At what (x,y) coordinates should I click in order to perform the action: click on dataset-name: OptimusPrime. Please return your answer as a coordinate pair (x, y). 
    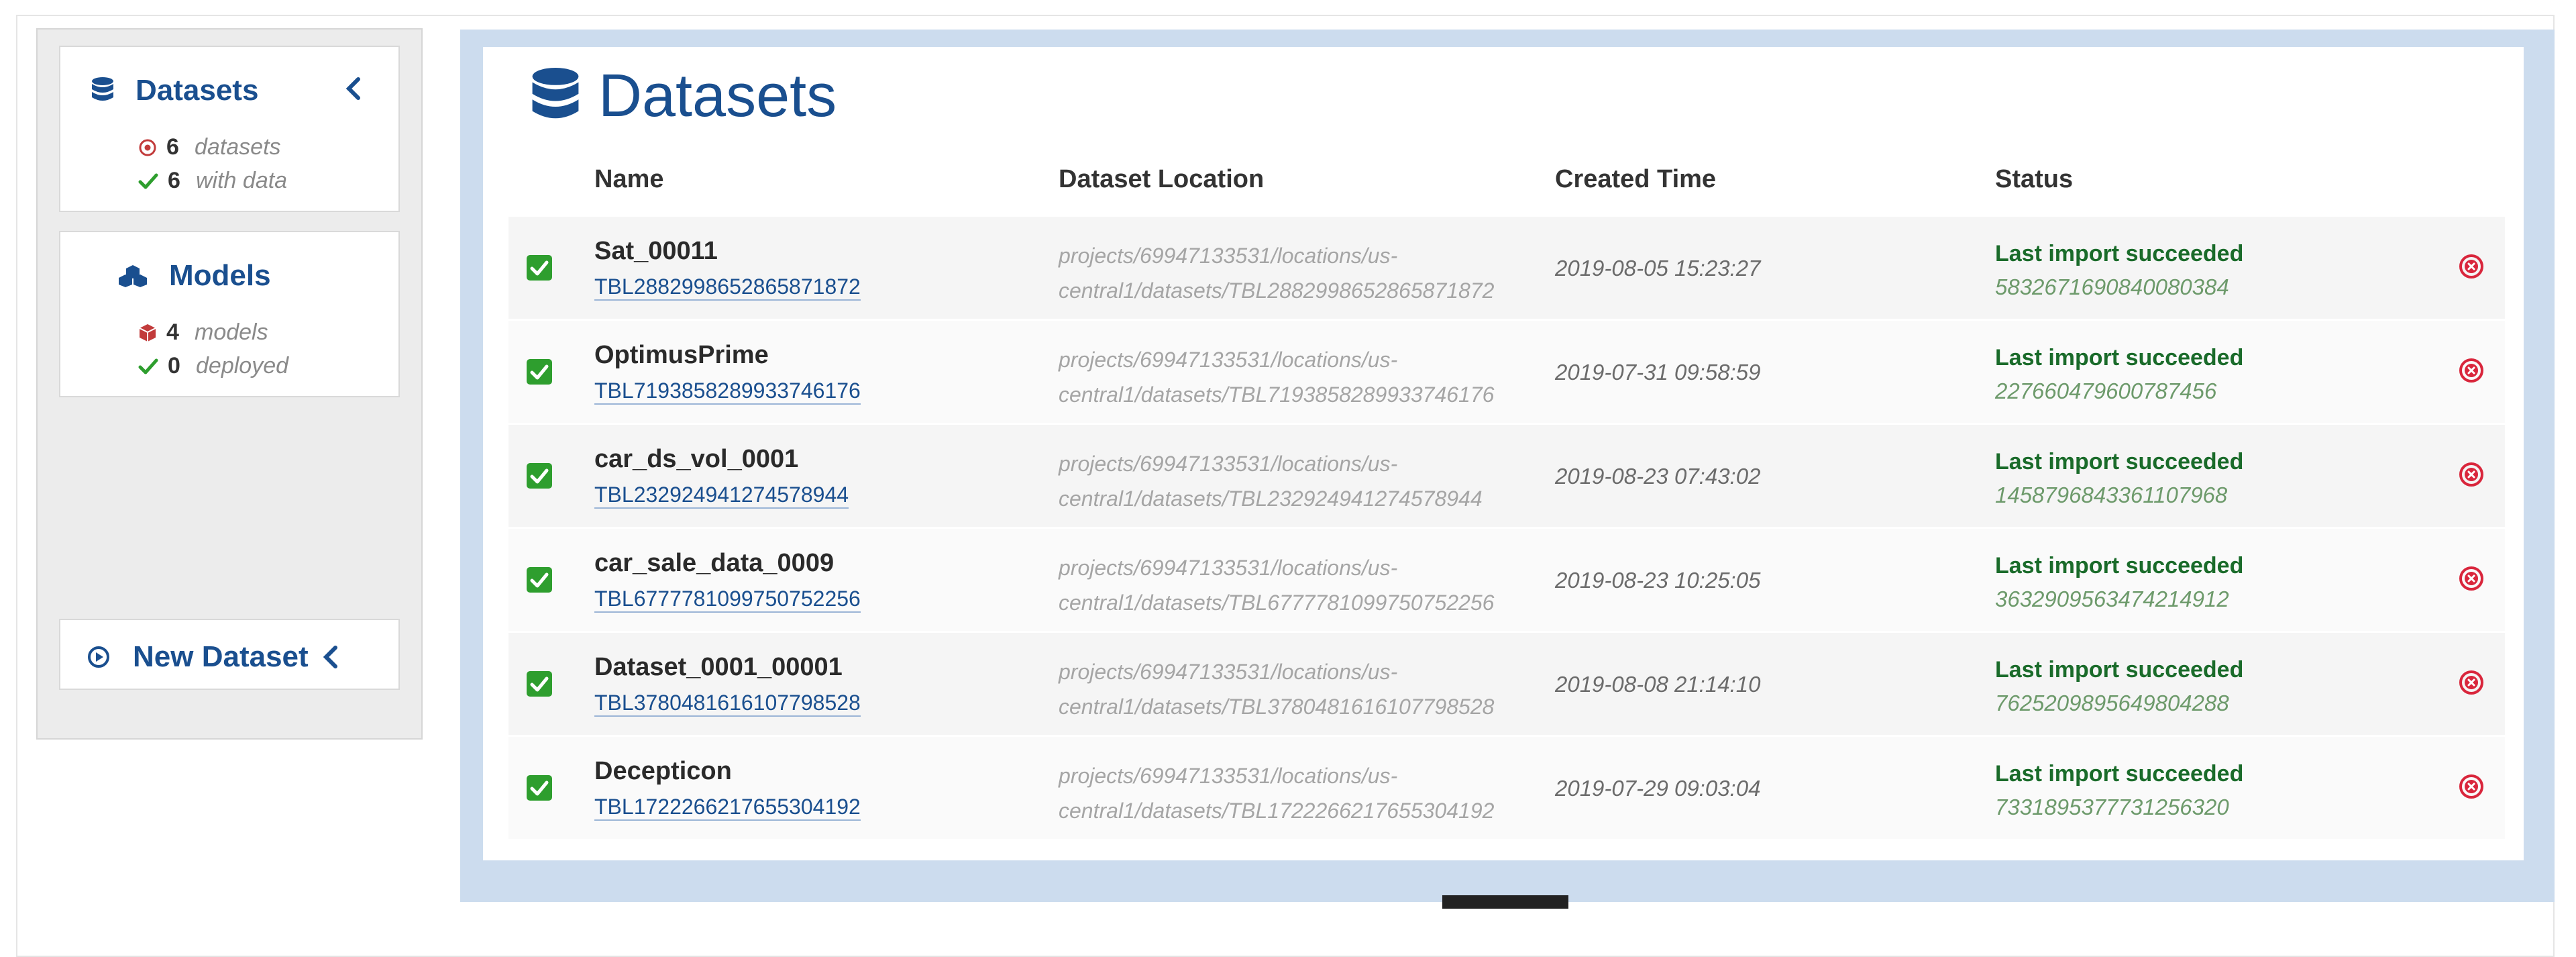
    Looking at the image, I should click on (681, 356).